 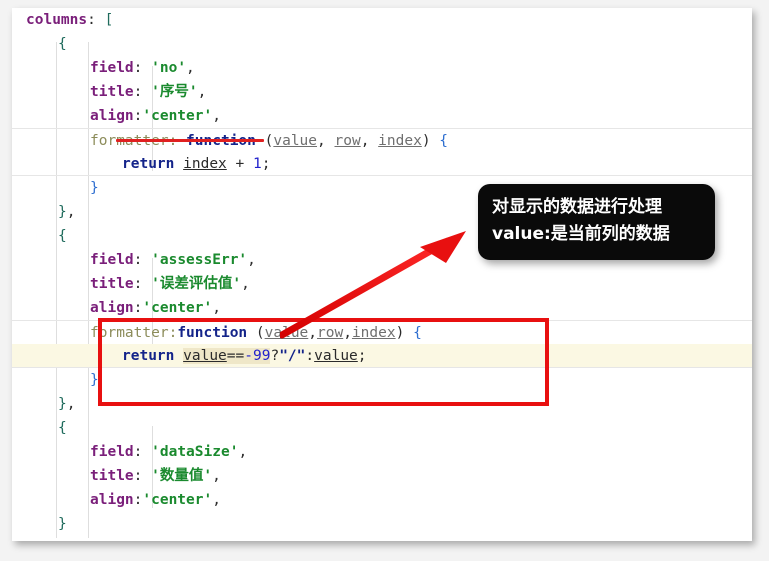 What do you see at coordinates (199, 260) in the screenshot?
I see `code-token: 'assessErr'` at bounding box center [199, 260].